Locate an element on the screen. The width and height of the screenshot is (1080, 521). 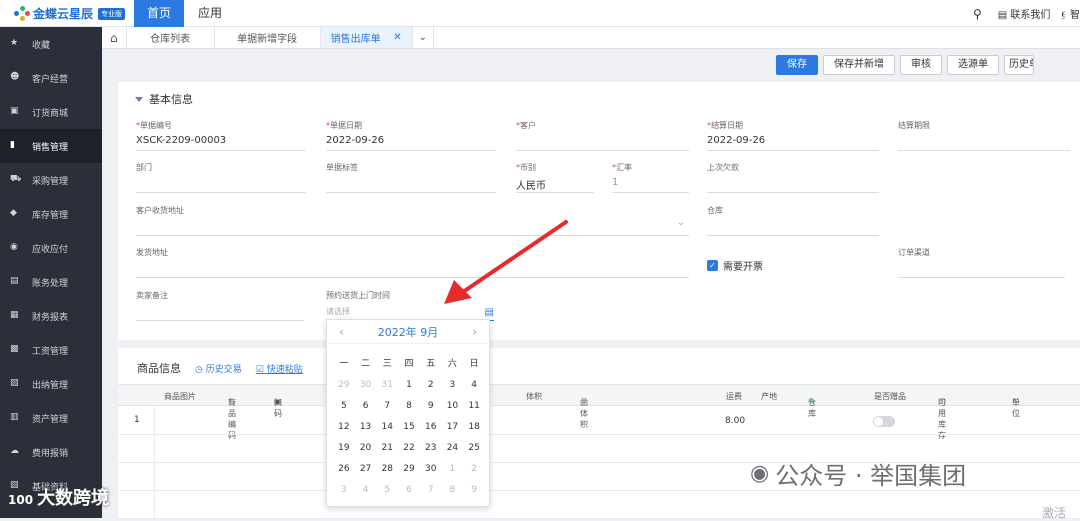
edit-icon: ✎ is located at coordinates (811, 401).